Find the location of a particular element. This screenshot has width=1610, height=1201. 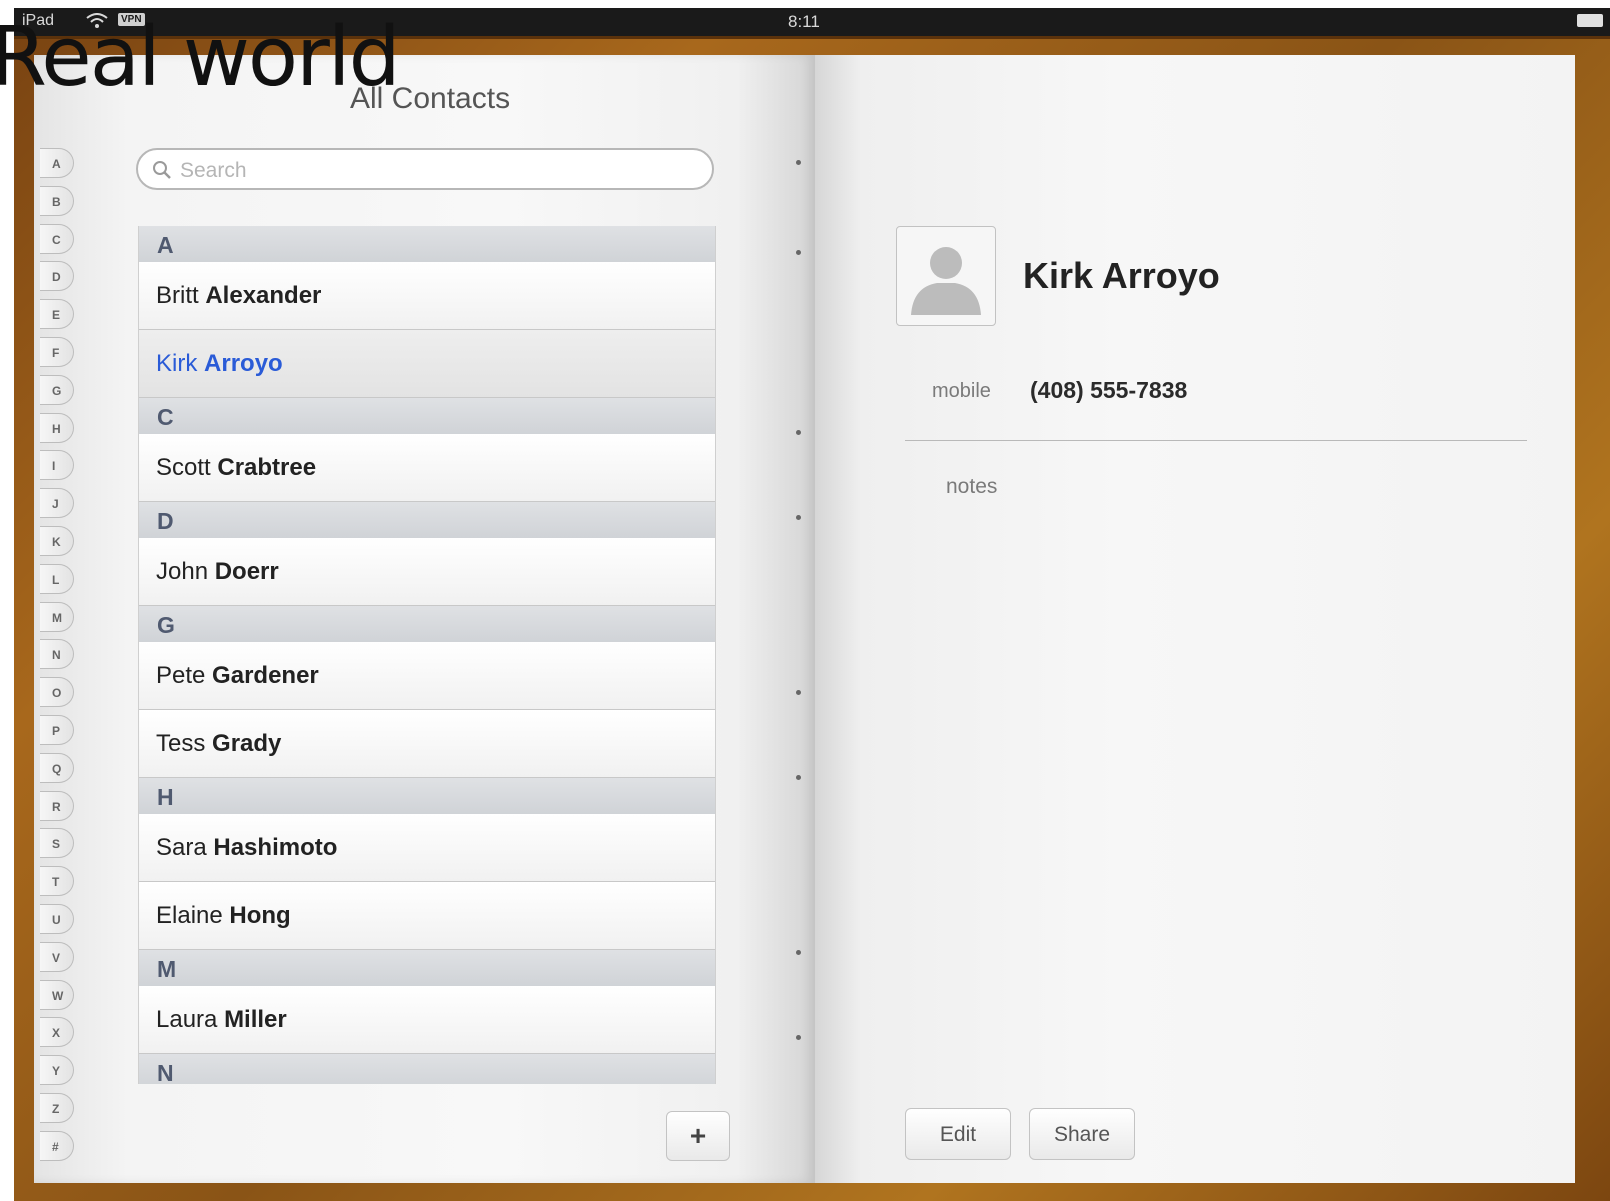

contact-first-name: Sara is located at coordinates (181, 847).